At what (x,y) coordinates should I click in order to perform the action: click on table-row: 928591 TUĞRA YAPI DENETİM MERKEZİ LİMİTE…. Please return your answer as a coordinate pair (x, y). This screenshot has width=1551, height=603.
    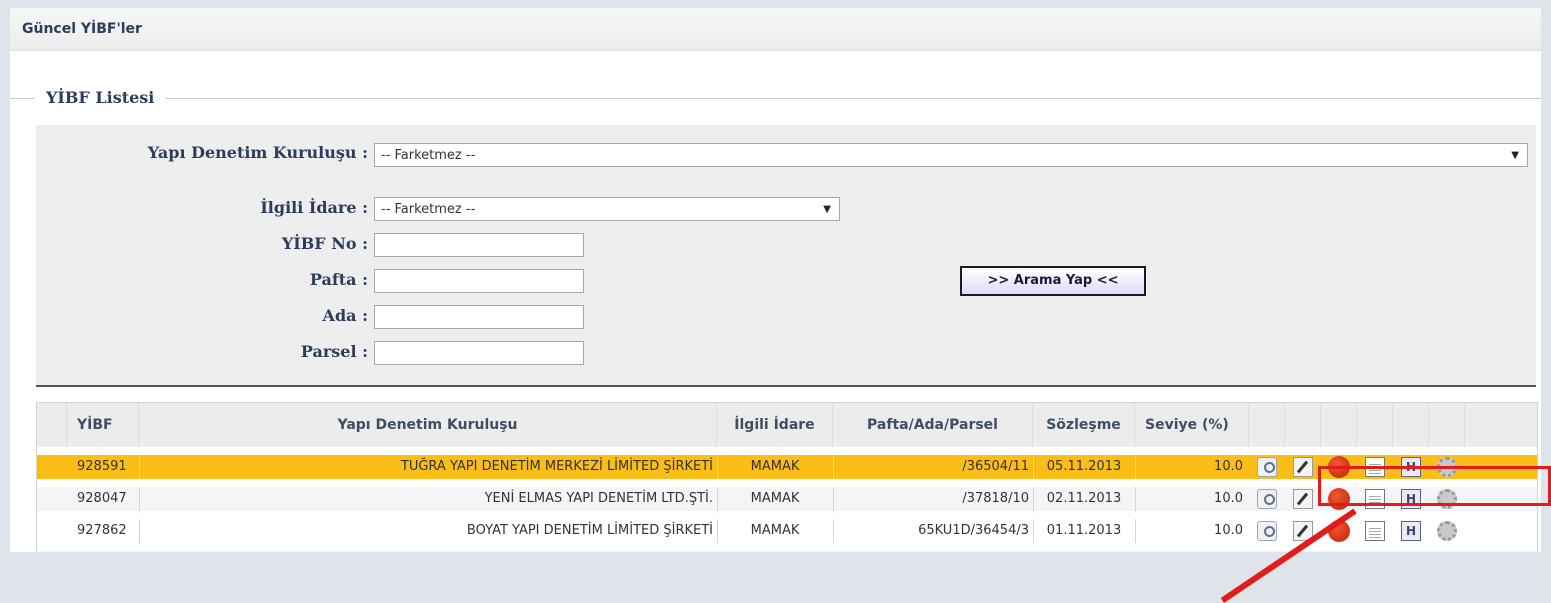
    Looking at the image, I should click on (787, 467).